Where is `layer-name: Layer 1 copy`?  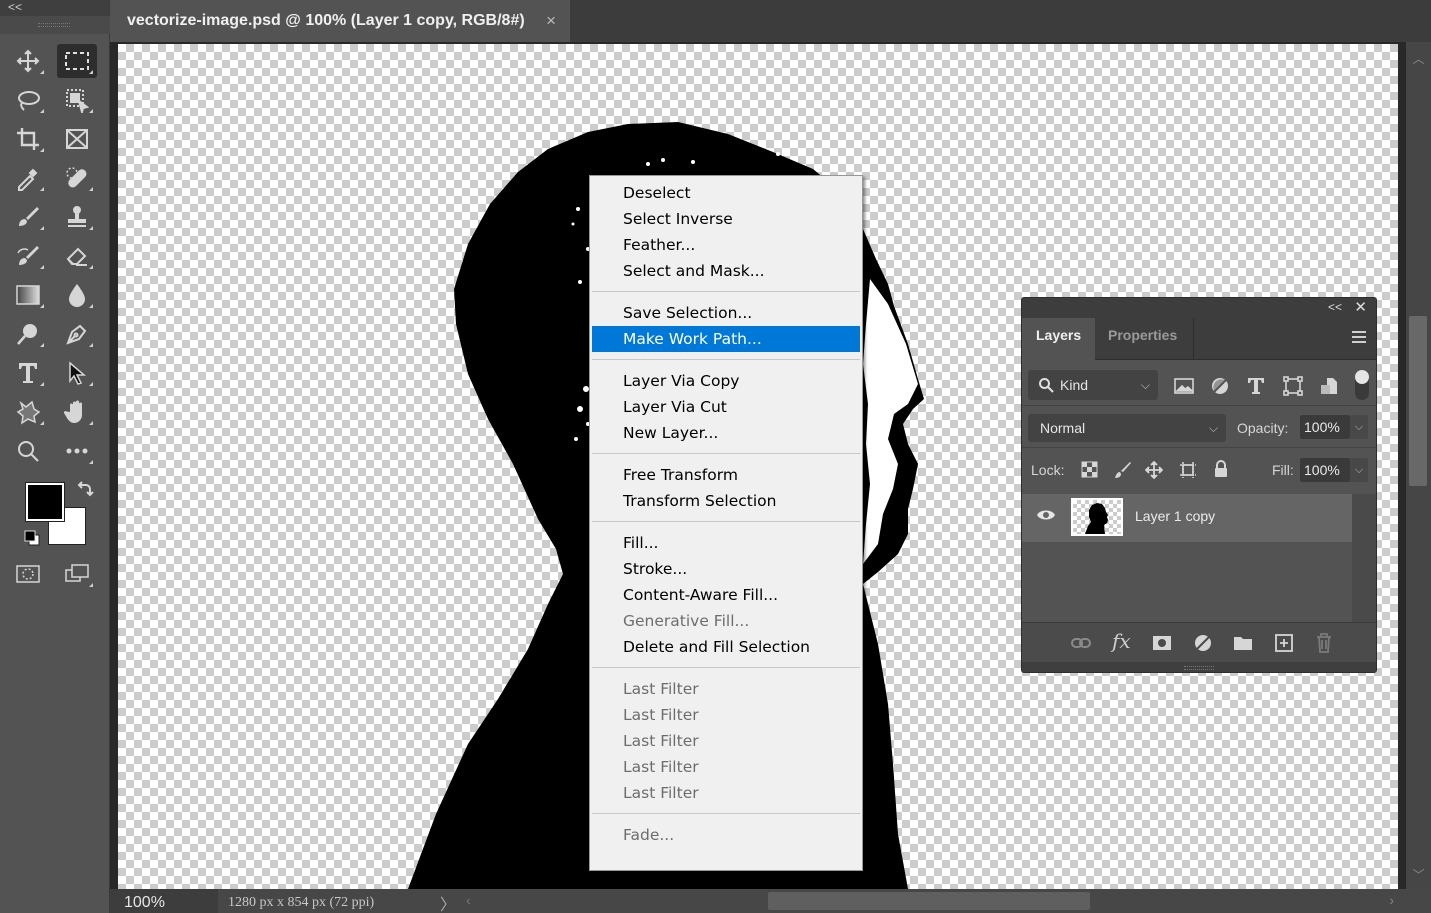 layer-name: Layer 1 copy is located at coordinates (1175, 516).